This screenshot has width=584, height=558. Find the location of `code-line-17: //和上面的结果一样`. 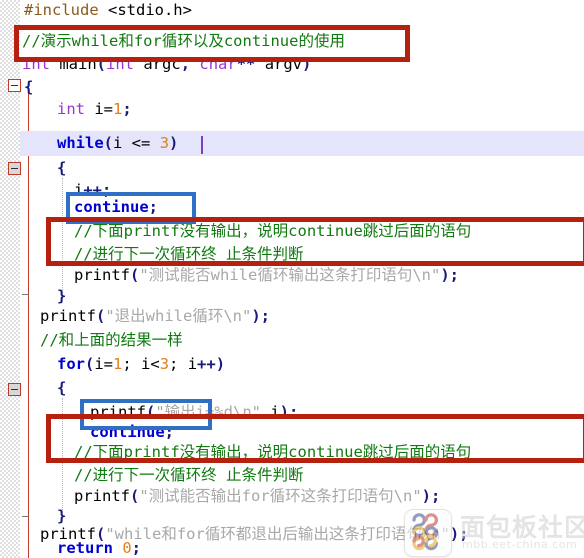

code-line-17: //和上面的结果一样 is located at coordinates (111, 340).